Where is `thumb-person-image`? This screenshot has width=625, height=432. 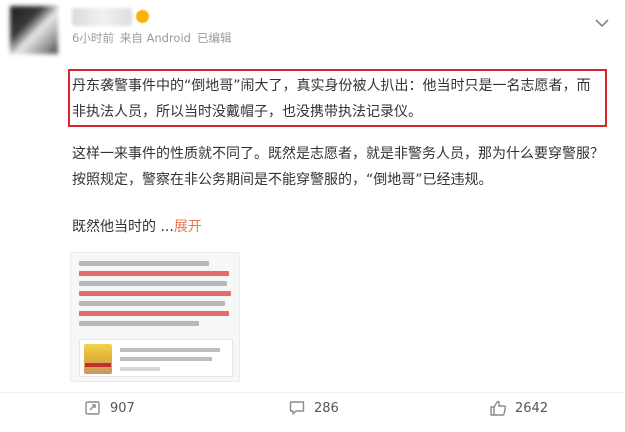 thumb-person-image is located at coordinates (98, 359).